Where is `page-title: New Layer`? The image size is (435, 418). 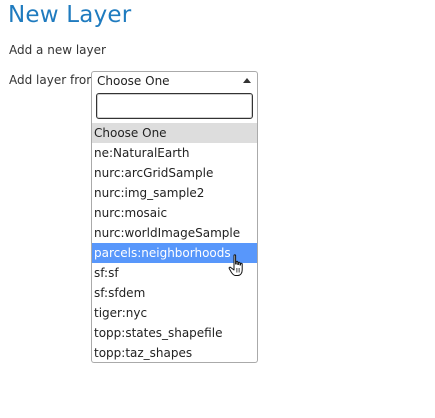
page-title: New Layer is located at coordinates (70, 15).